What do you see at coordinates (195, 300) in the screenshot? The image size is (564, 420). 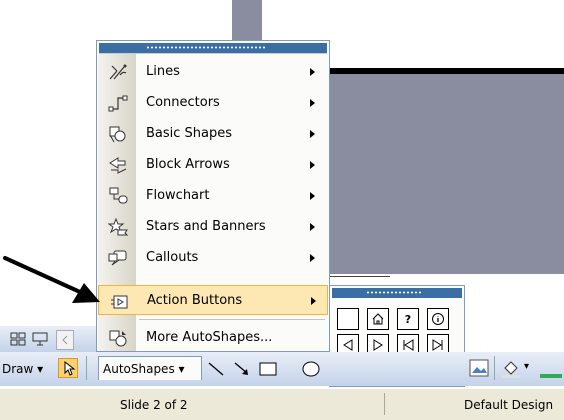 I see `menu-item-label: Action Buttons` at bounding box center [195, 300].